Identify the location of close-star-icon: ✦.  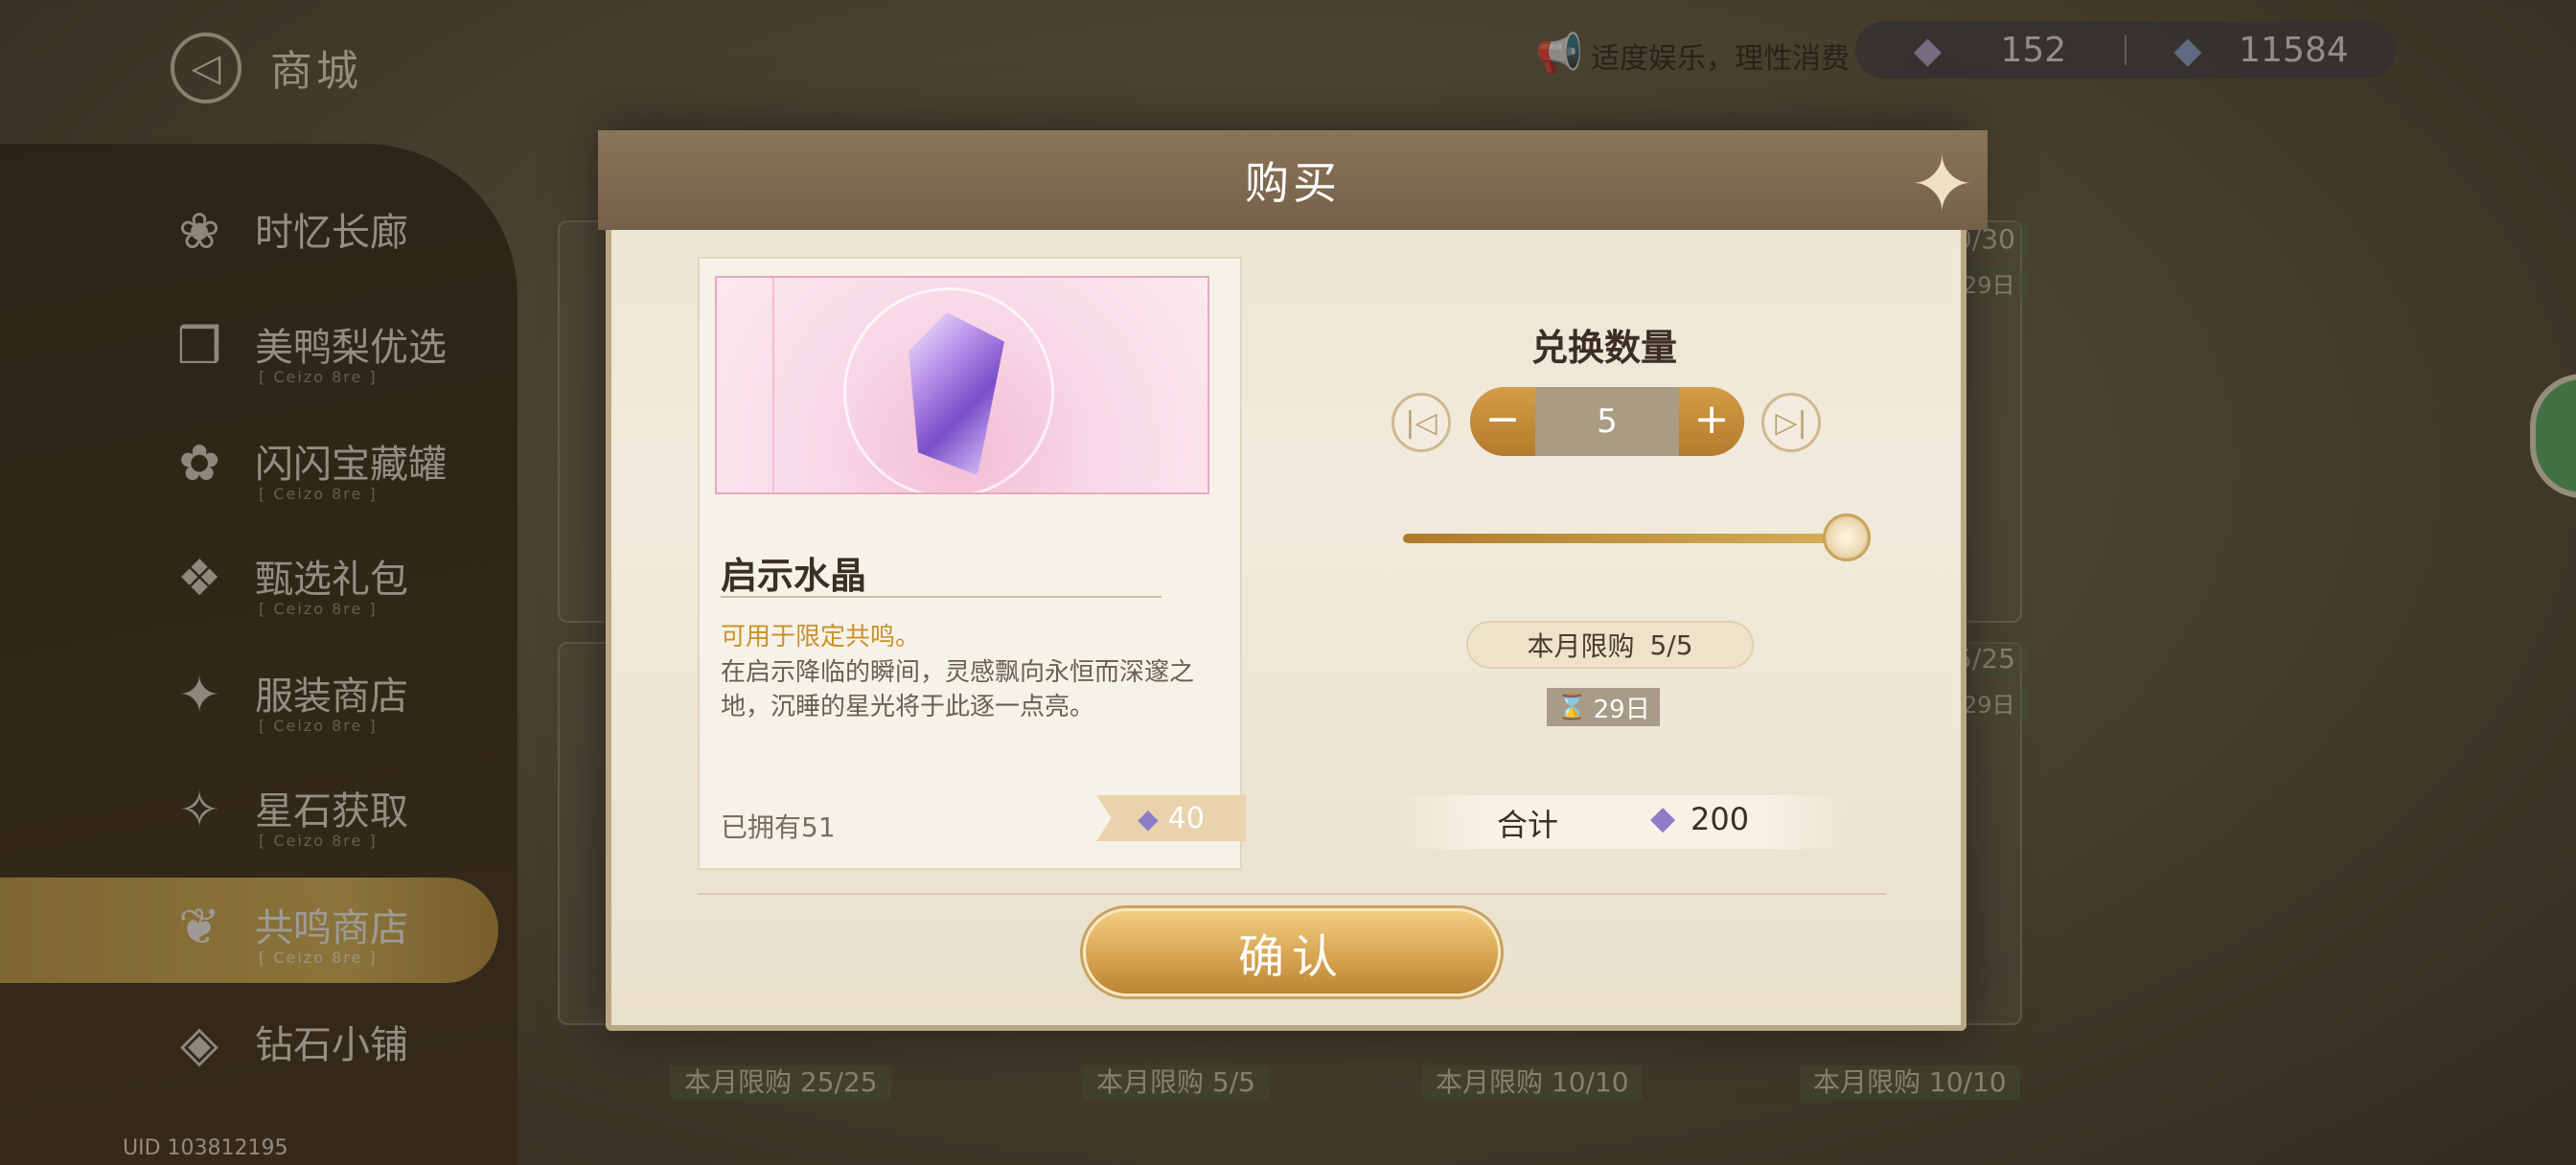
(1942, 185).